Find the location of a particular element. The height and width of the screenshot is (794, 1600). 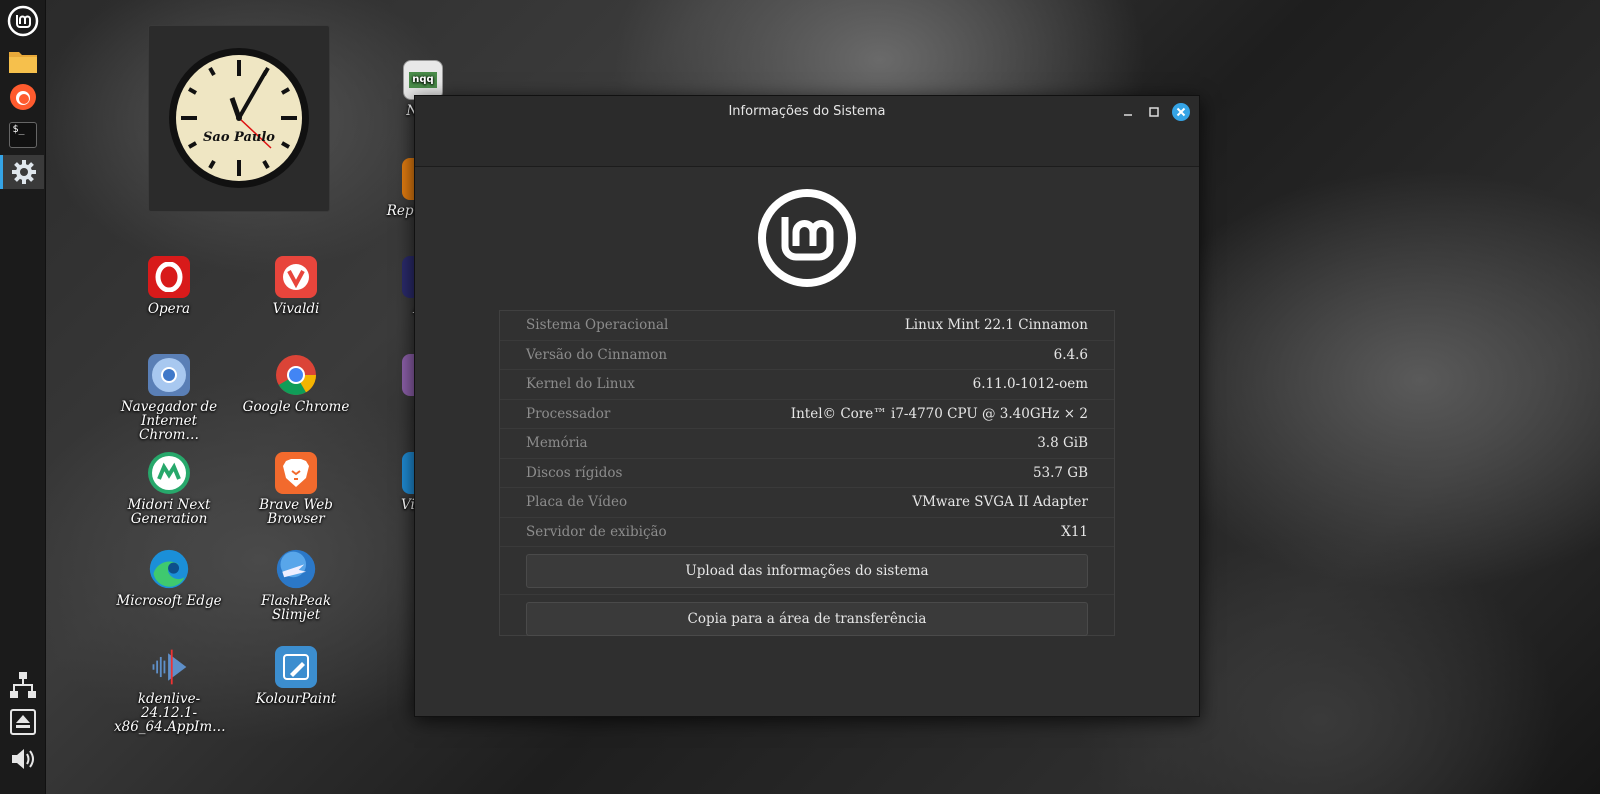

kdenlive-icon is located at coordinates (169, 667).